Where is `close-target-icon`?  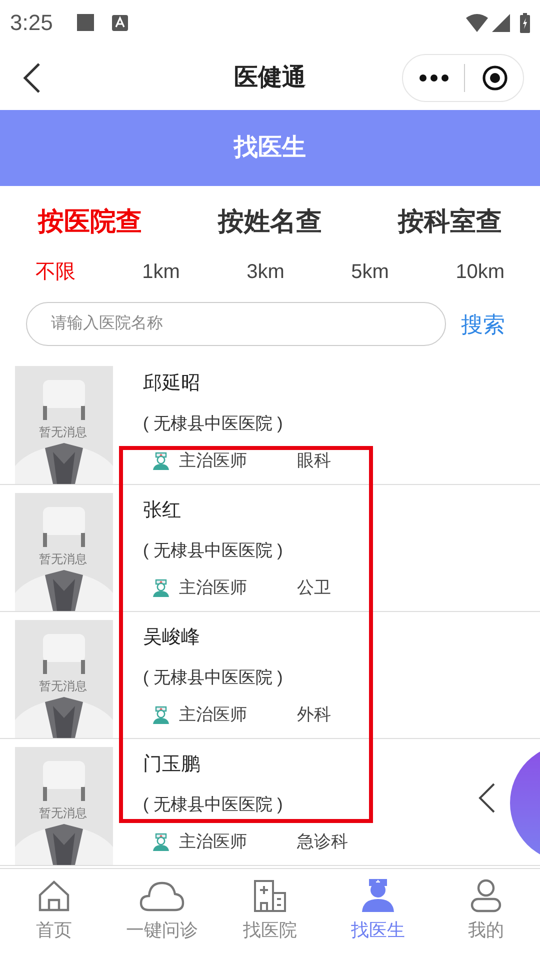 close-target-icon is located at coordinates (495, 77).